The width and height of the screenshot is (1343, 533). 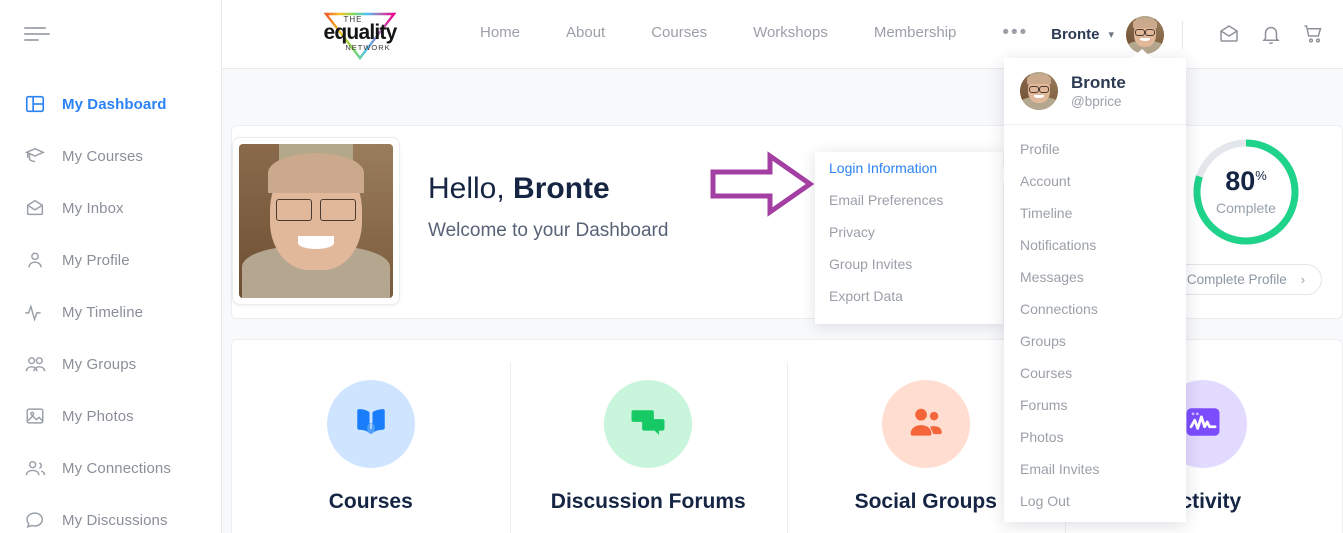 I want to click on progress-value: 80, so click(x=1240, y=181).